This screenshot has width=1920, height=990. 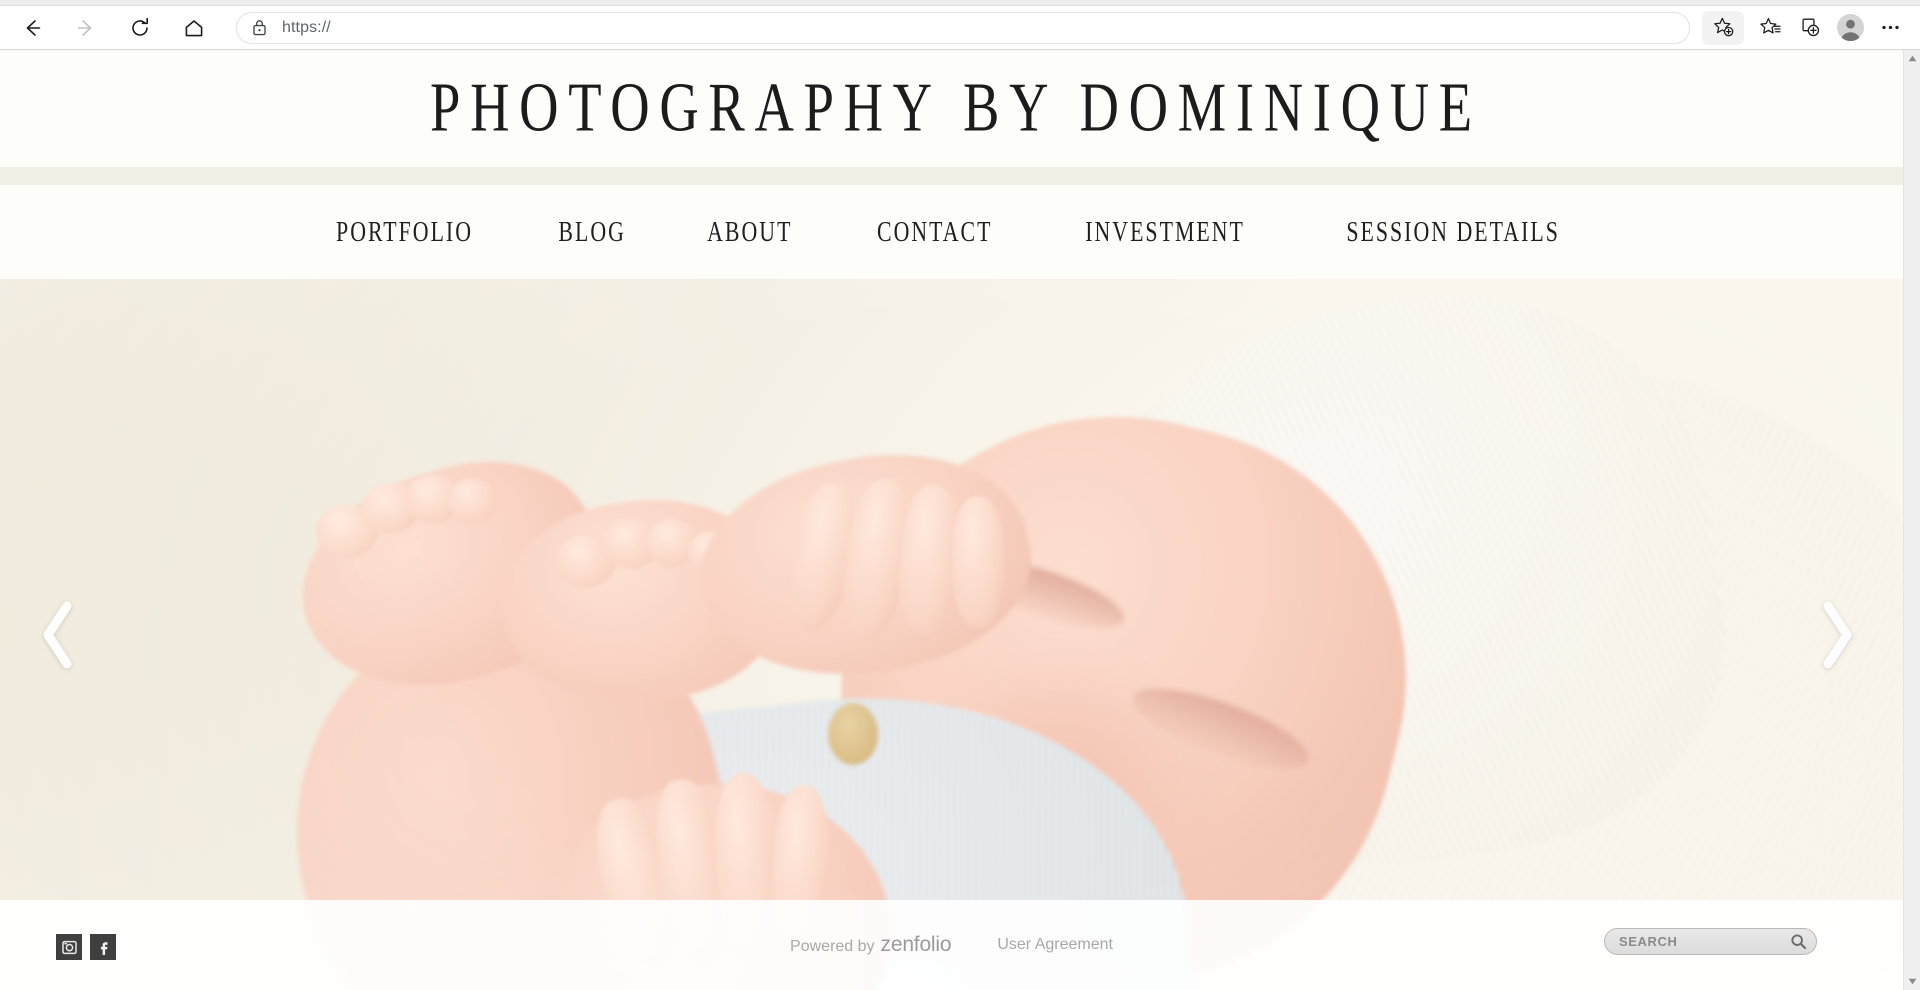 What do you see at coordinates (140, 28) in the screenshot?
I see `reload-button` at bounding box center [140, 28].